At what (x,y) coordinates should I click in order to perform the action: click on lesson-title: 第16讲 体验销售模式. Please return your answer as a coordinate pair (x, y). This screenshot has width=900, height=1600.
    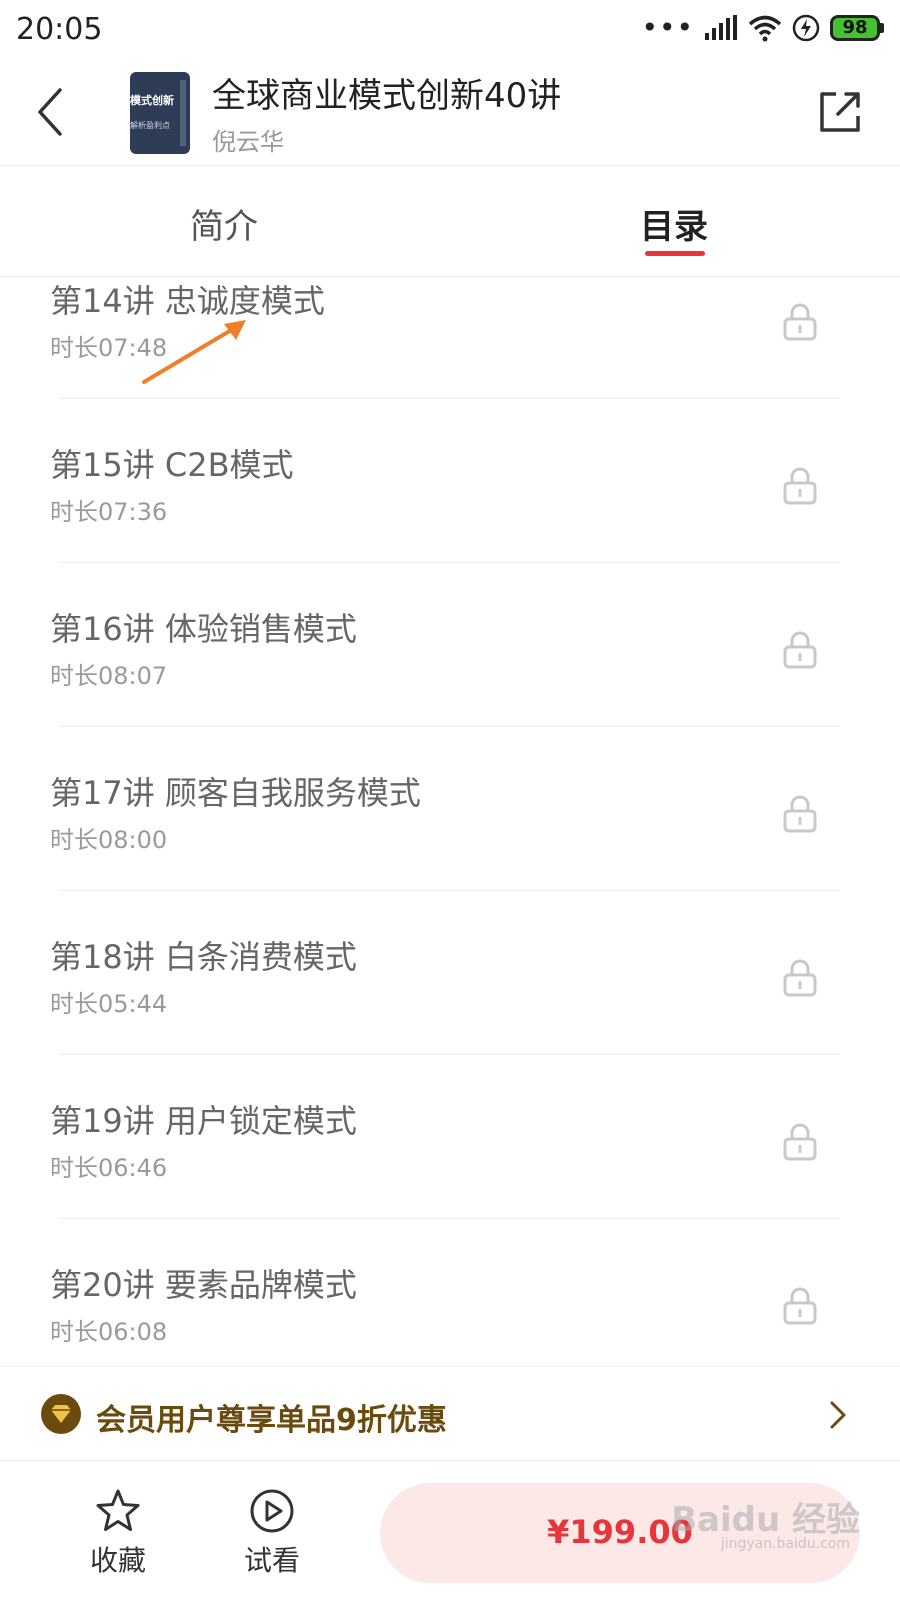
    Looking at the image, I should click on (203, 629).